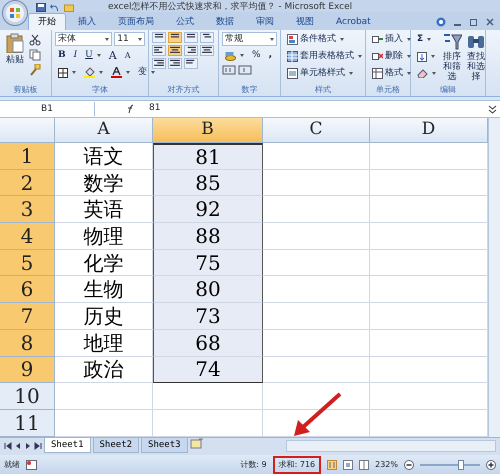 The height and width of the screenshot is (474, 500). What do you see at coordinates (175, 63) in the screenshot?
I see `increase-indent-icon` at bounding box center [175, 63].